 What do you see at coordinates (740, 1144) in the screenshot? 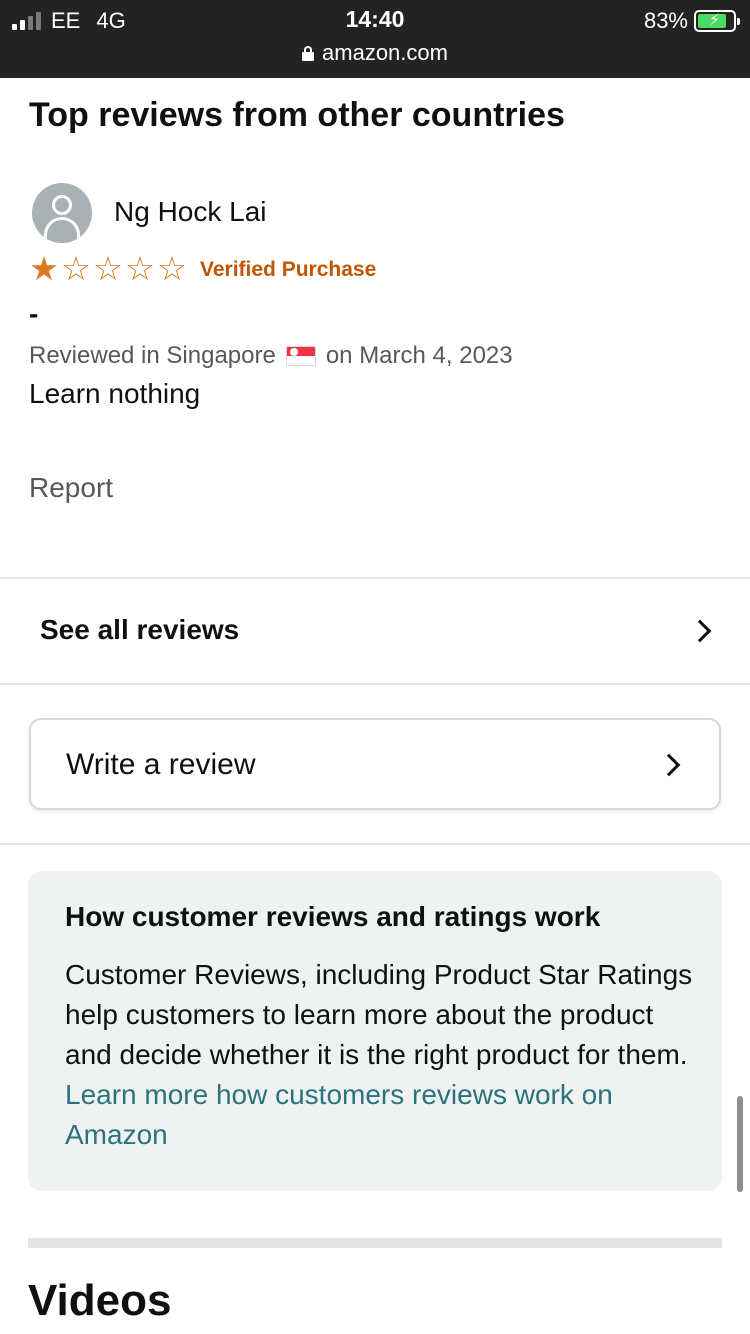
I see `scrollbar` at bounding box center [740, 1144].